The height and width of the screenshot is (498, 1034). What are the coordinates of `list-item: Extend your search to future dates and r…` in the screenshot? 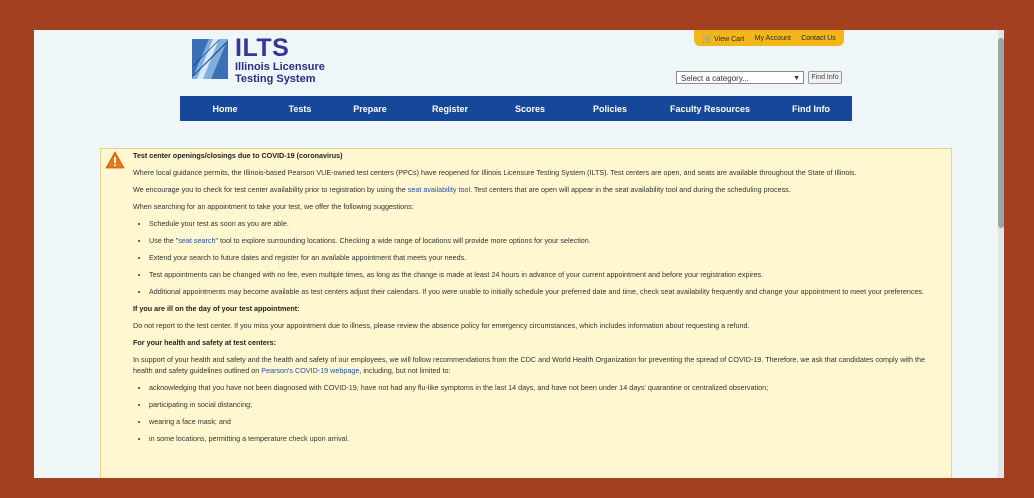 It's located at (545, 257).